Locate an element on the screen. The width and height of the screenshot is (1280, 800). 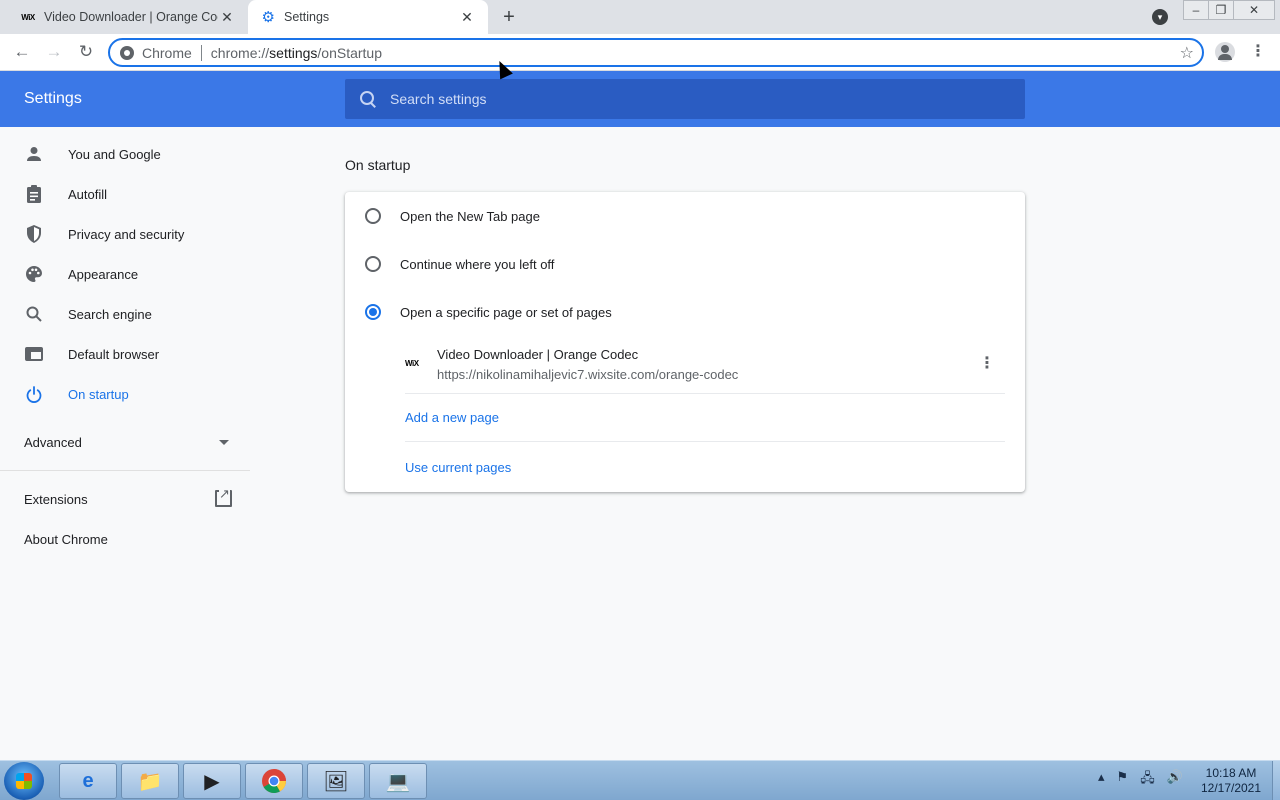
option-new-tab-page: Open the New Tab page is located at coordinates (685, 216).